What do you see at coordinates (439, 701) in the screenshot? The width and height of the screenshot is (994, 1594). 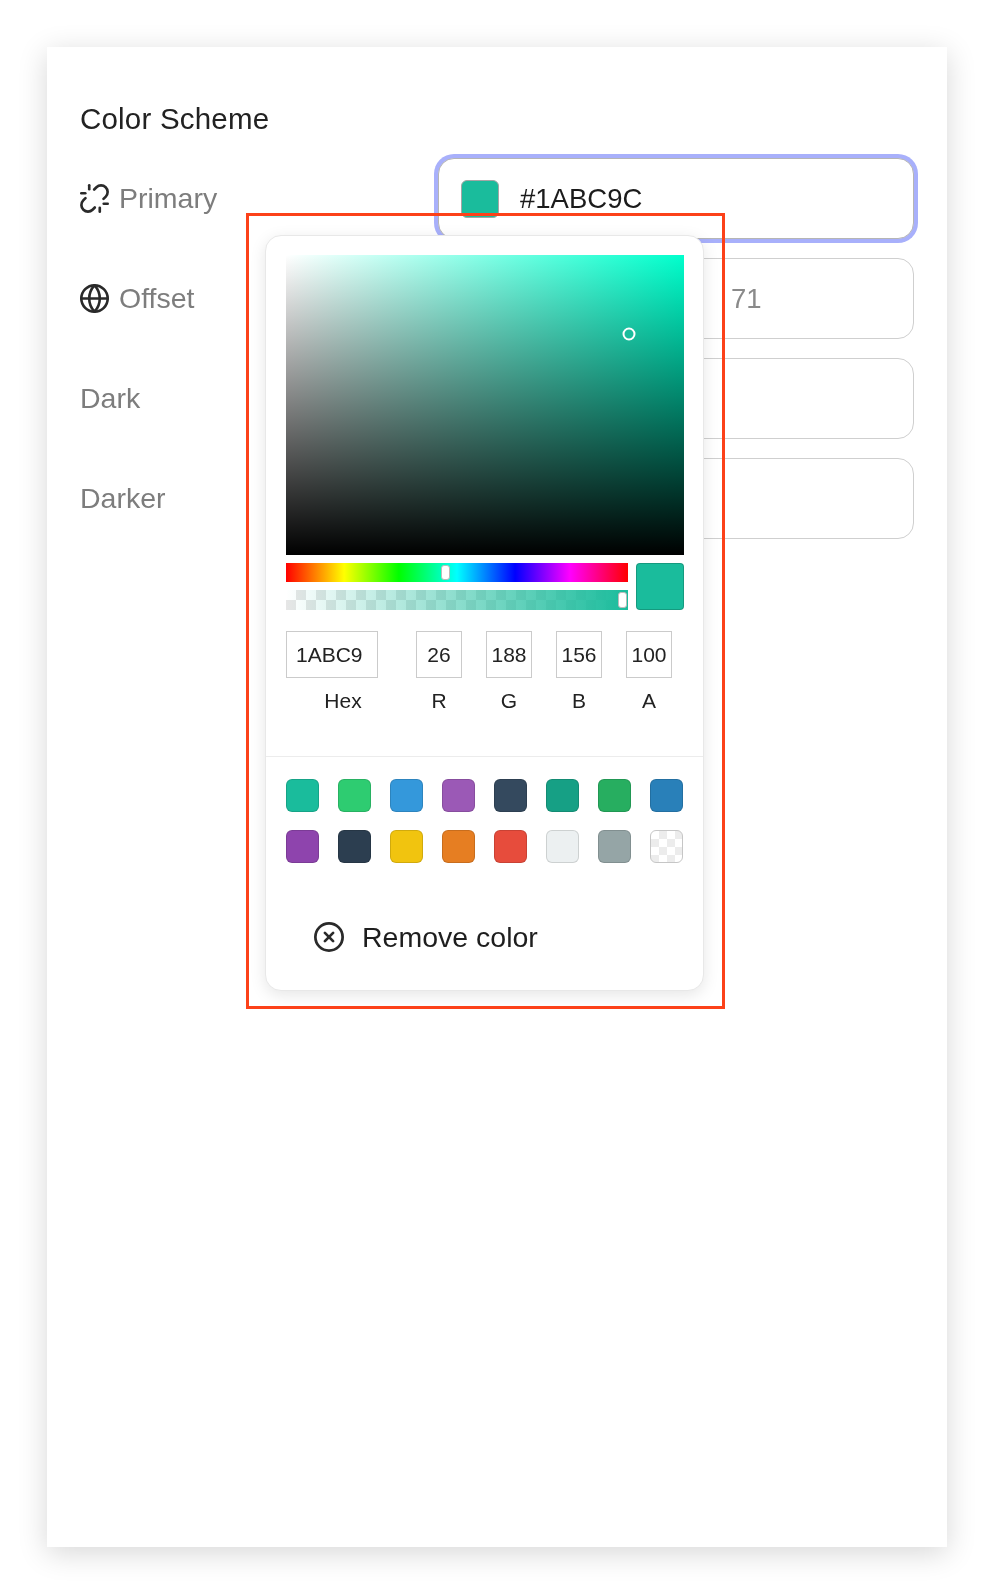 I see `input-label: R` at bounding box center [439, 701].